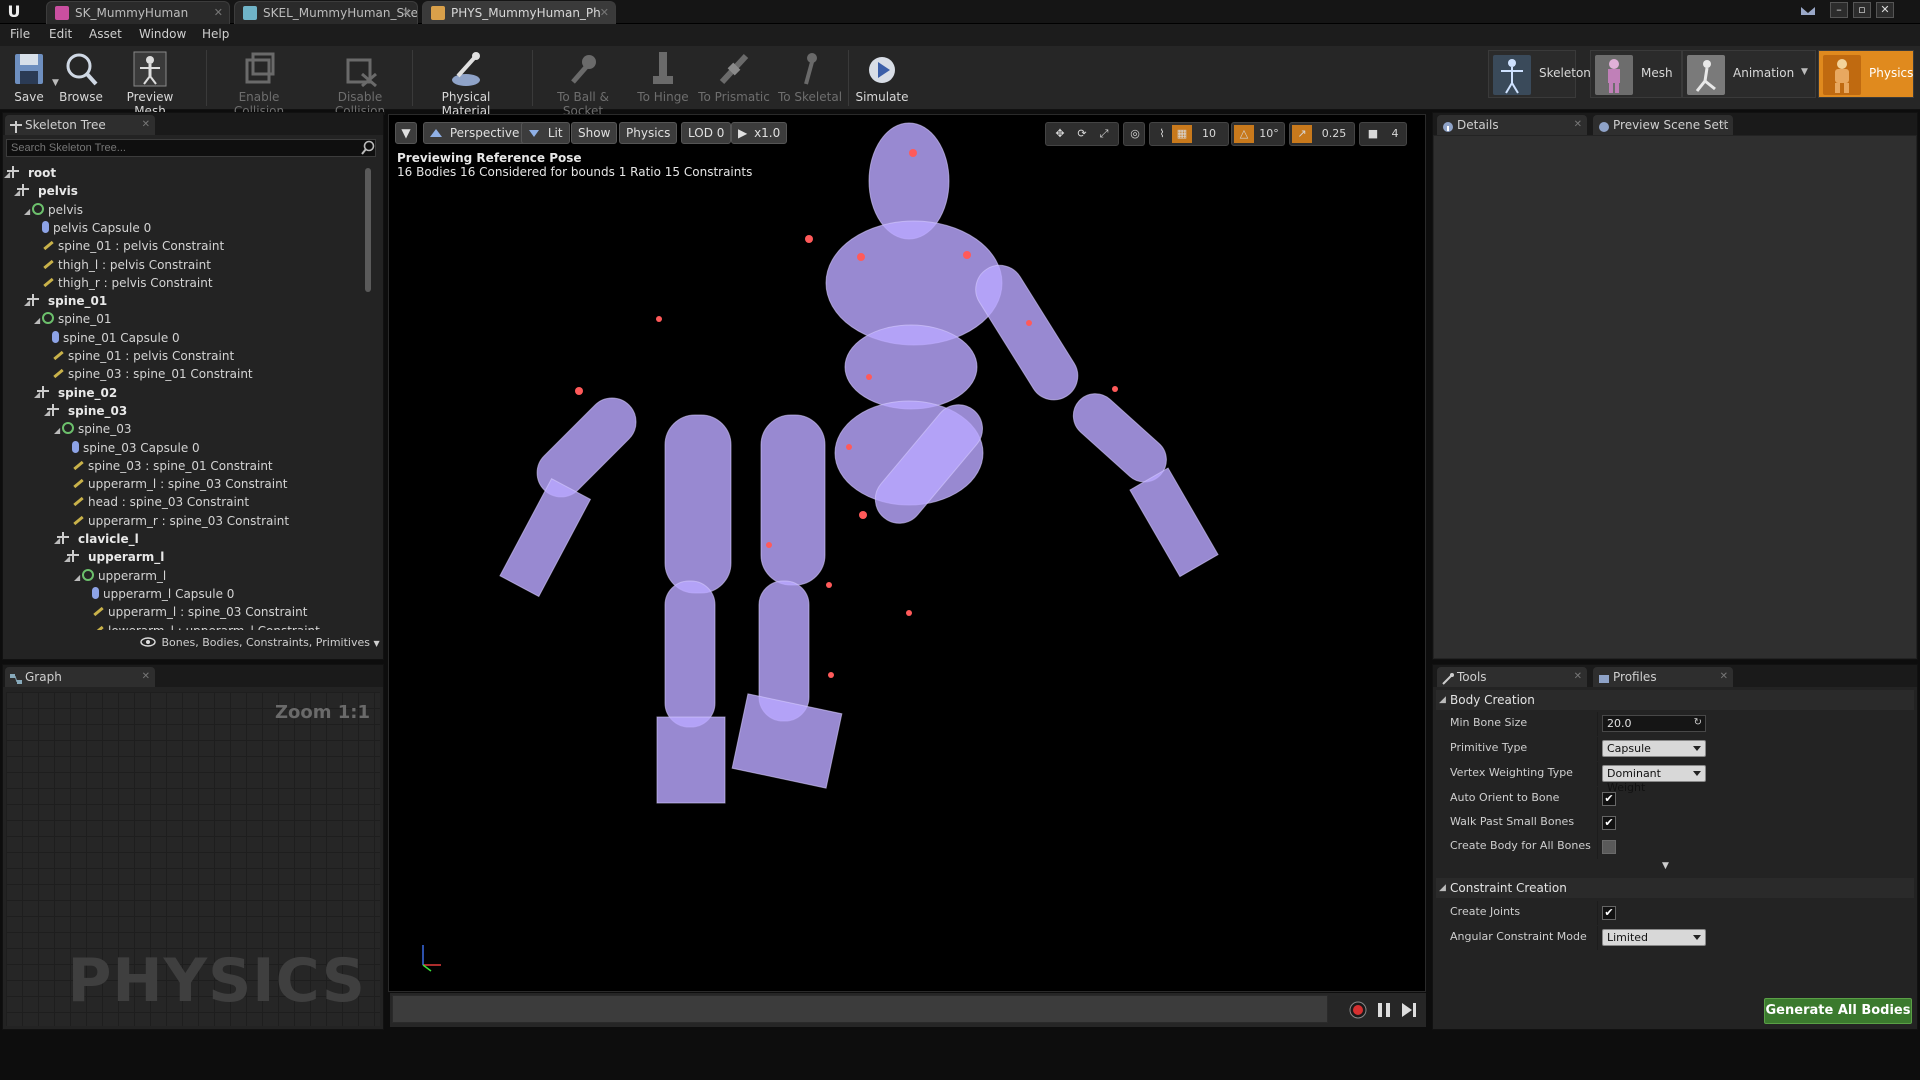  I want to click on tab-skeleton-tree: Skeleton Tree ✕, so click(80, 125).